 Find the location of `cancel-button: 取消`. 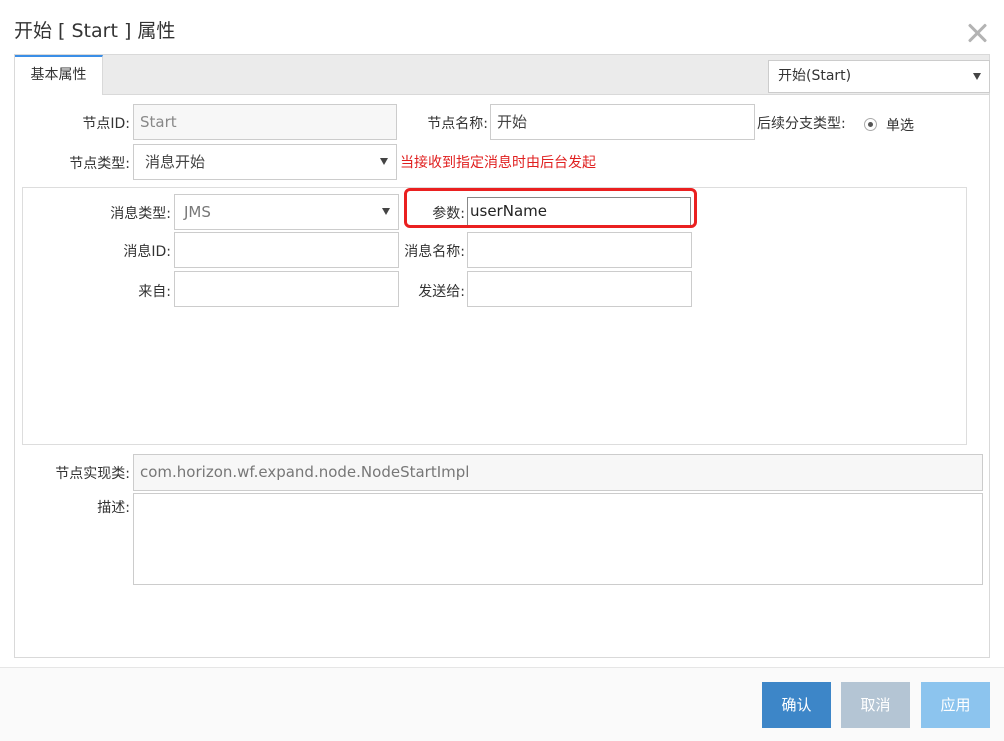

cancel-button: 取消 is located at coordinates (875, 705).